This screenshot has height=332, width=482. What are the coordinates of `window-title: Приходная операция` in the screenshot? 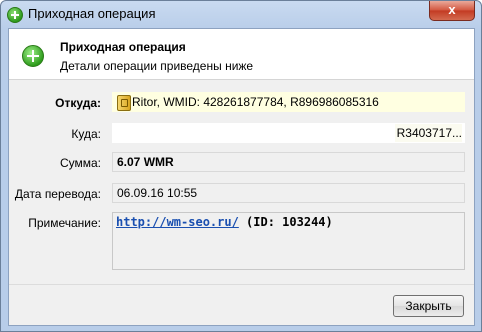 It's located at (92, 13).